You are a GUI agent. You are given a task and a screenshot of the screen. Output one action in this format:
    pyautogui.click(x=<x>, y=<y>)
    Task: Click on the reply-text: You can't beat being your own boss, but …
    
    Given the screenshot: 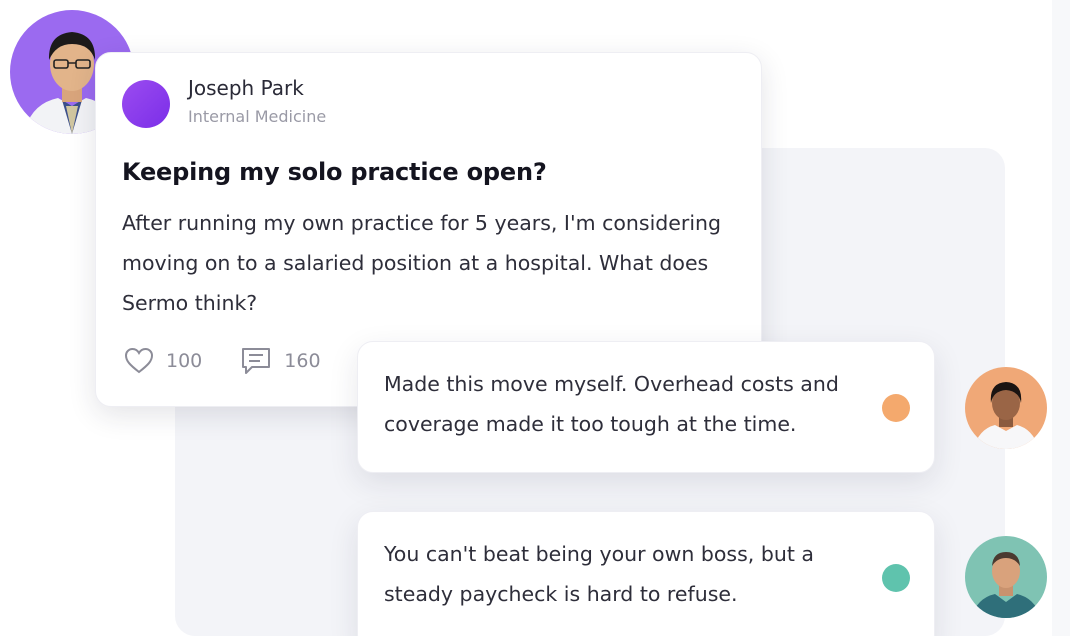 What is the action you would take?
    pyautogui.click(x=599, y=574)
    